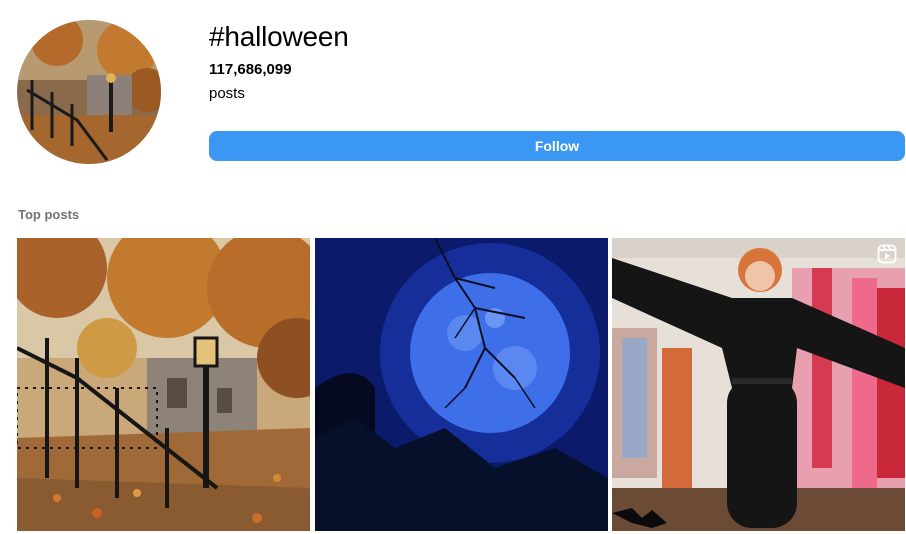 The height and width of the screenshot is (534, 906). What do you see at coordinates (250, 69) in the screenshot?
I see `post-count: 117,686,099` at bounding box center [250, 69].